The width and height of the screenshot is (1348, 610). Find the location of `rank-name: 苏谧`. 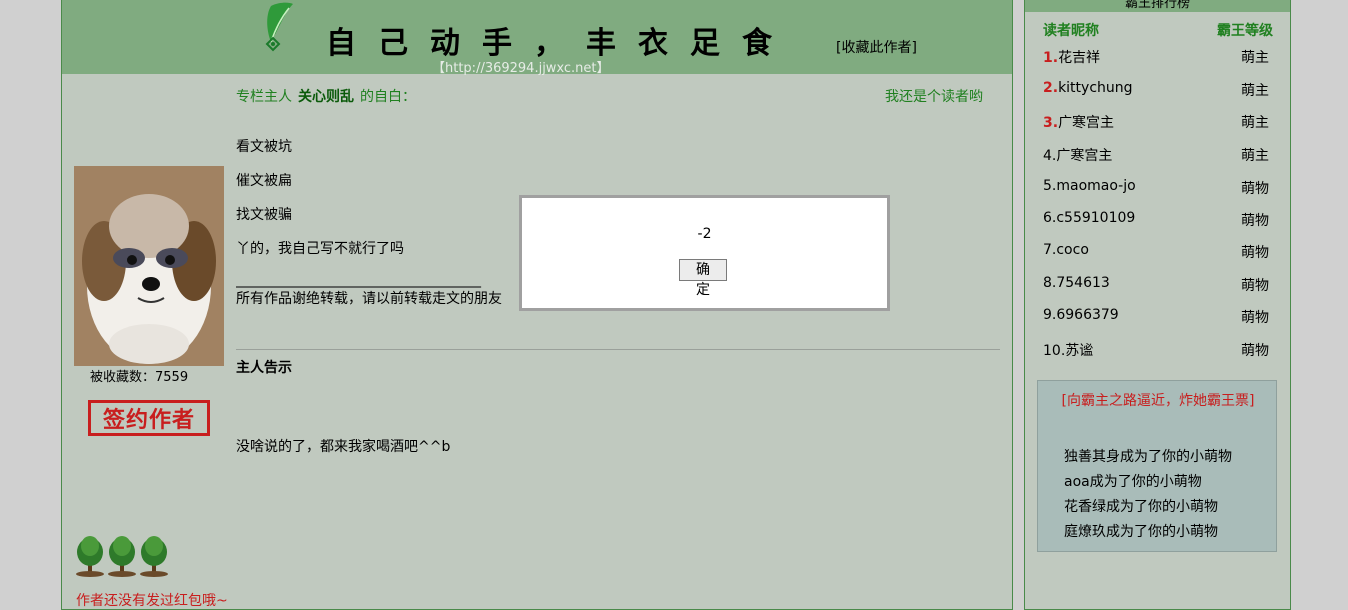

rank-name: 苏谧 is located at coordinates (1079, 351).